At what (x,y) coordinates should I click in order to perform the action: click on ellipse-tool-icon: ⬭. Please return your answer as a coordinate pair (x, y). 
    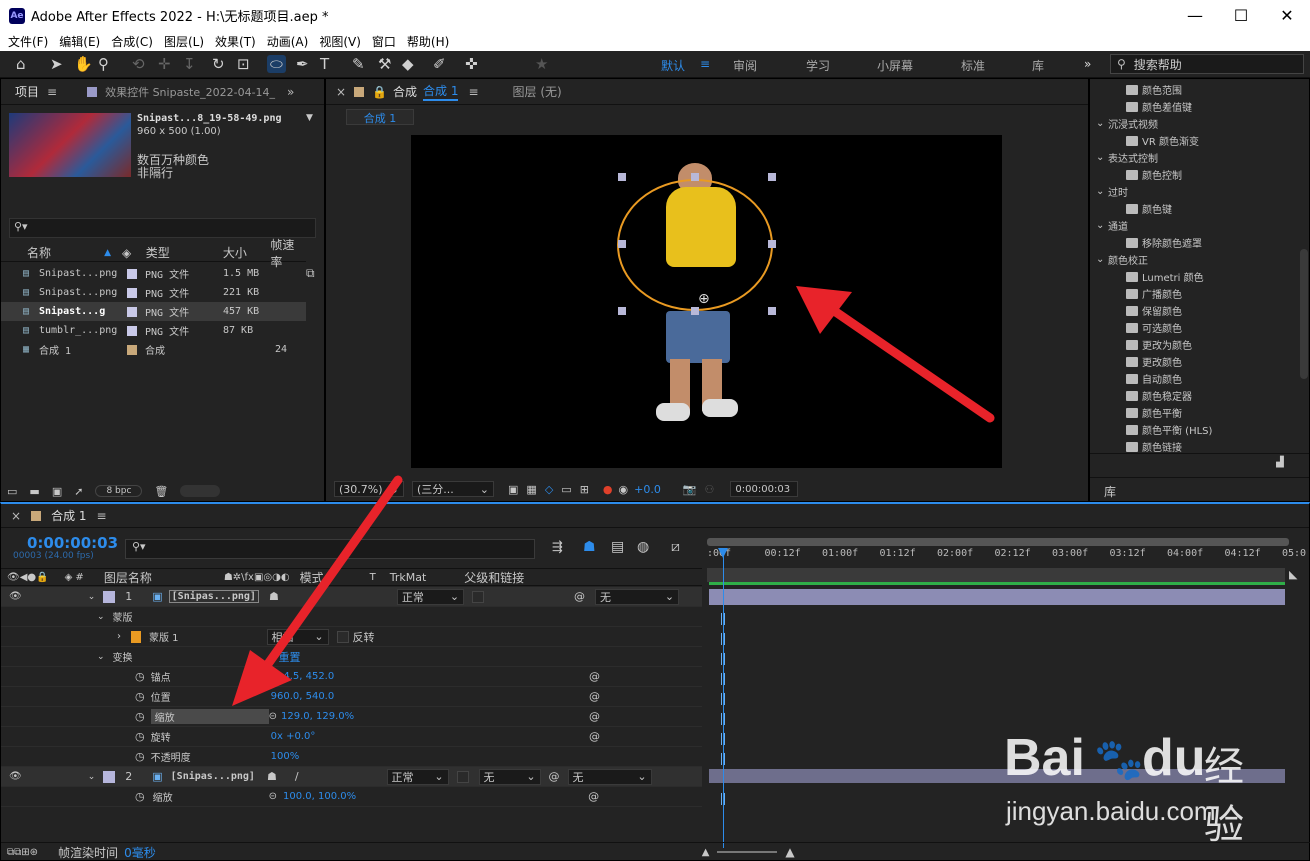
    Looking at the image, I should click on (276, 64).